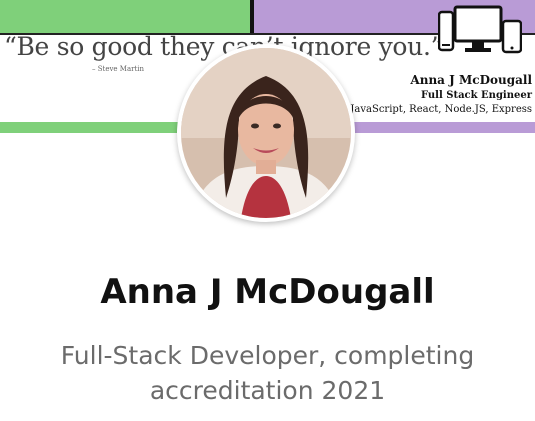 This screenshot has width=535, height=421. Describe the element at coordinates (471, 80) in the screenshot. I see `banner-name: Anna J McDougall` at that location.